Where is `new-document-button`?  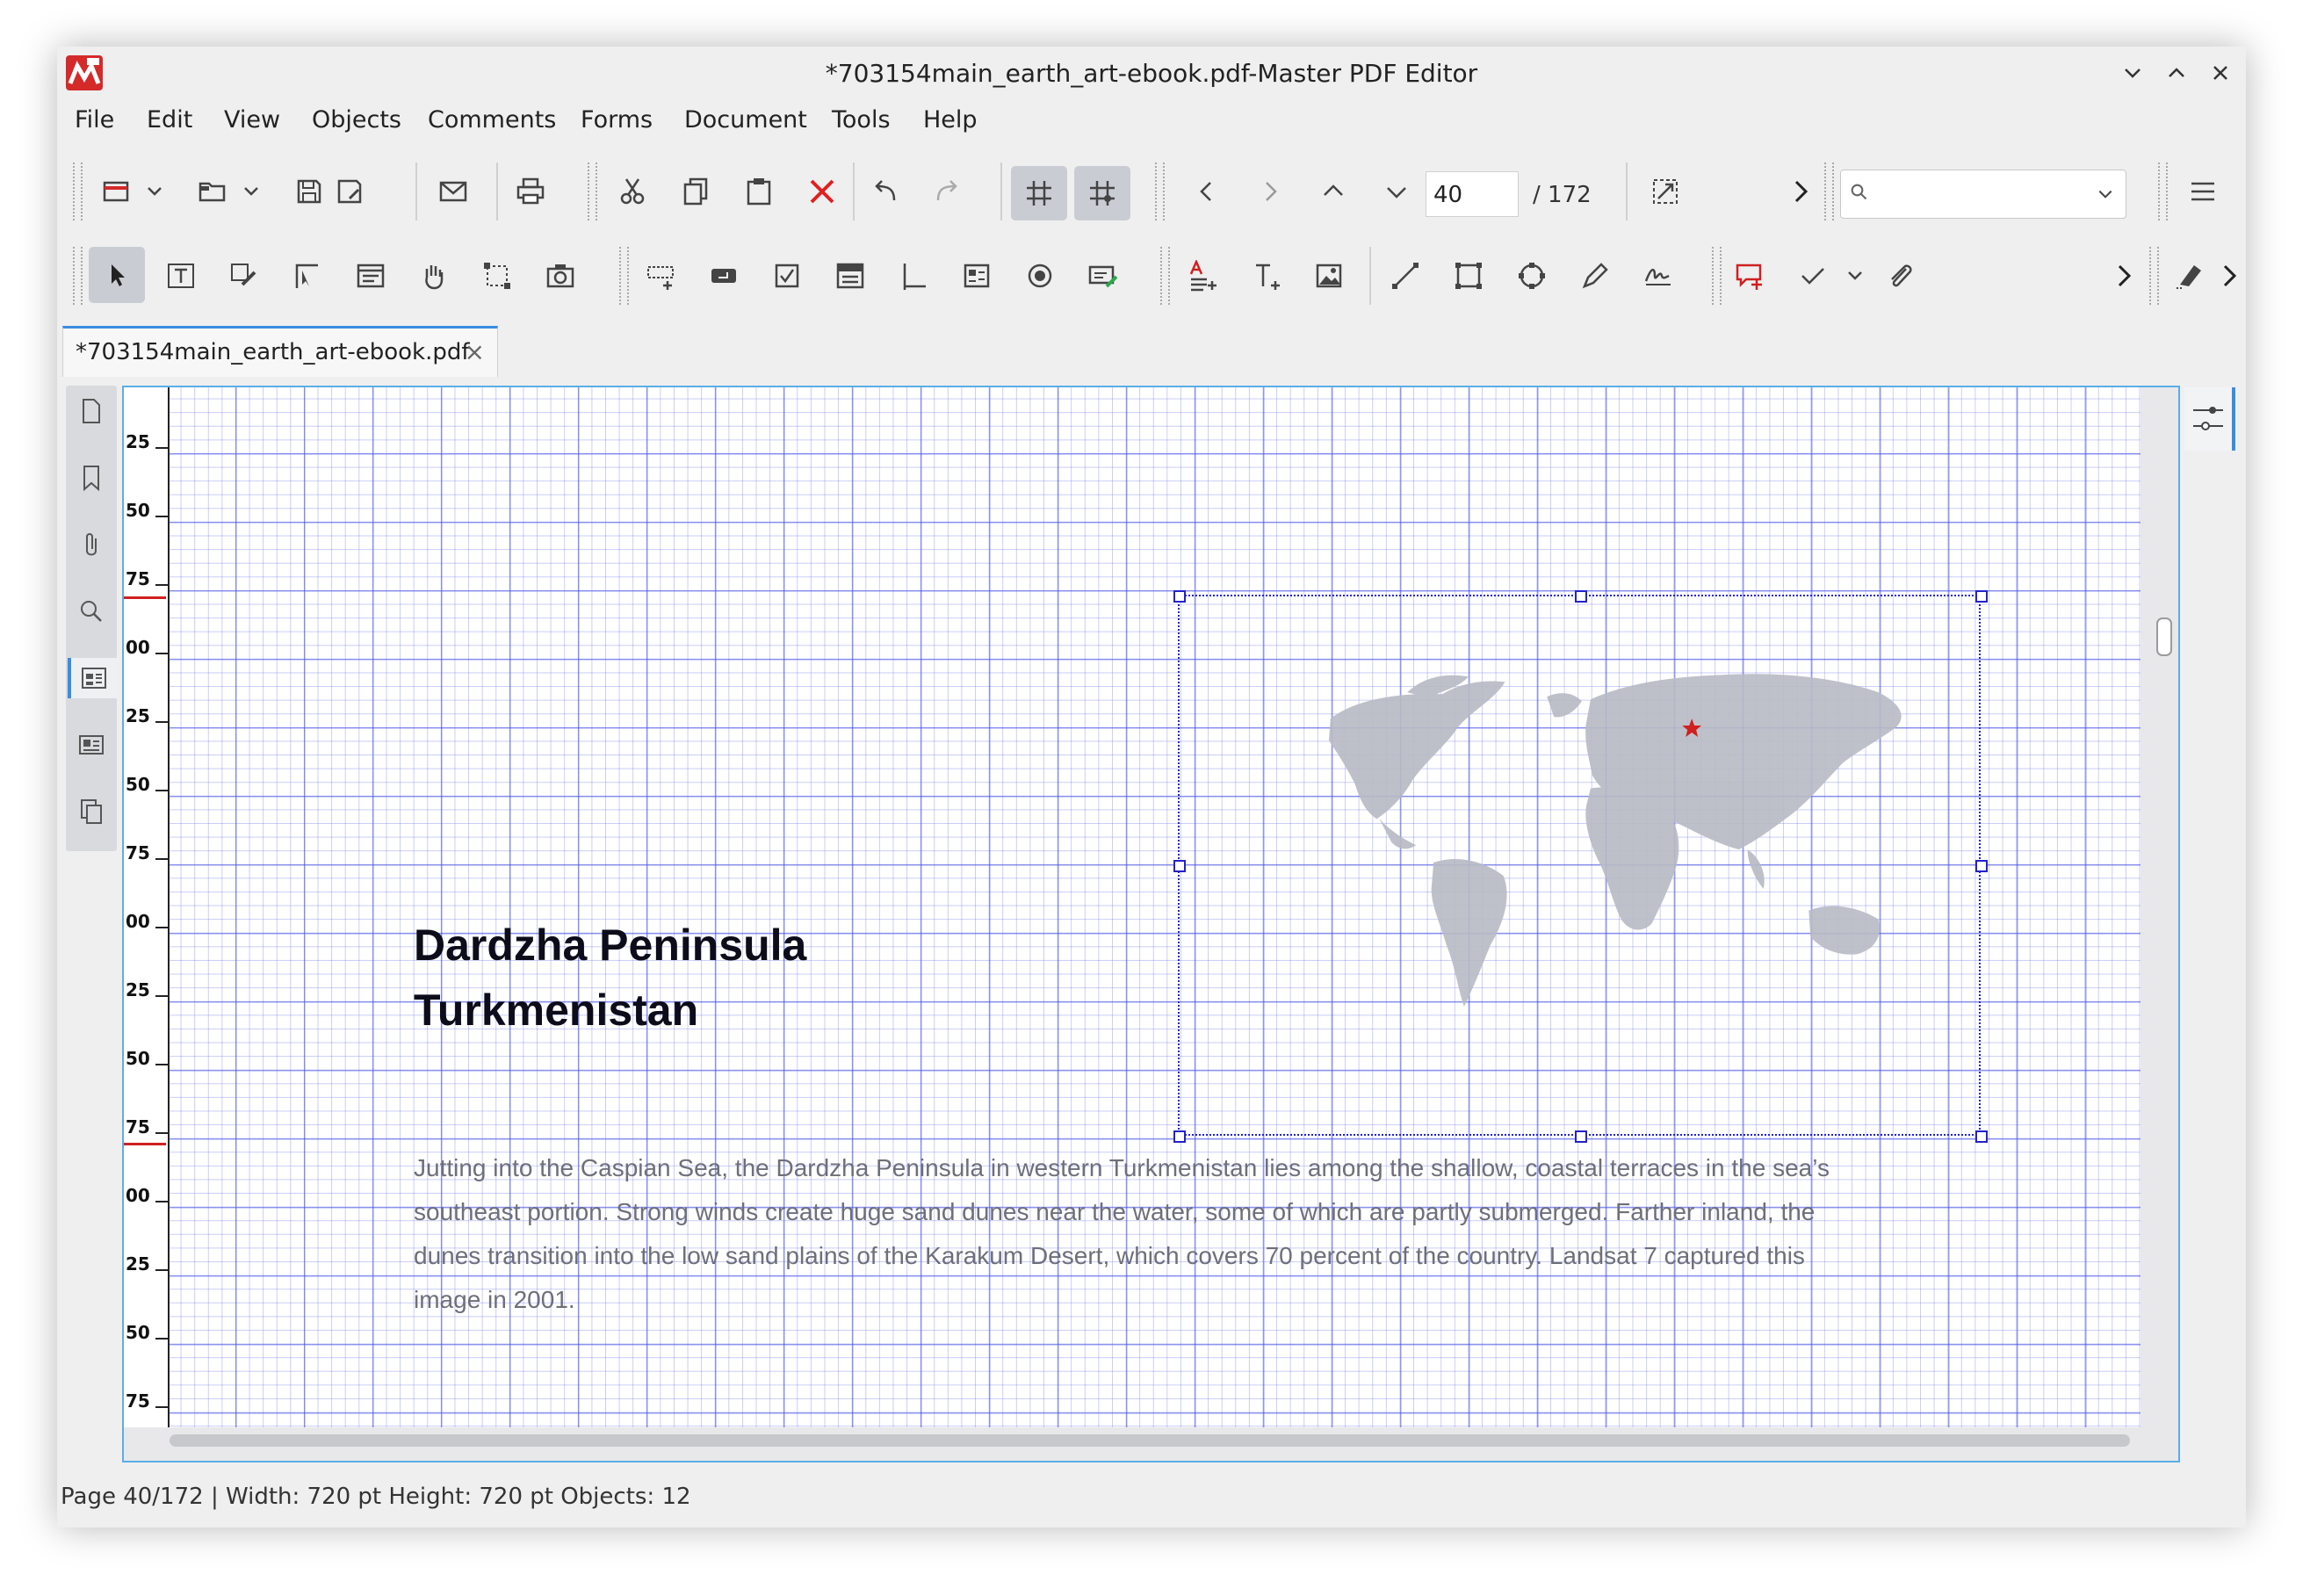 new-document-button is located at coordinates (116, 191).